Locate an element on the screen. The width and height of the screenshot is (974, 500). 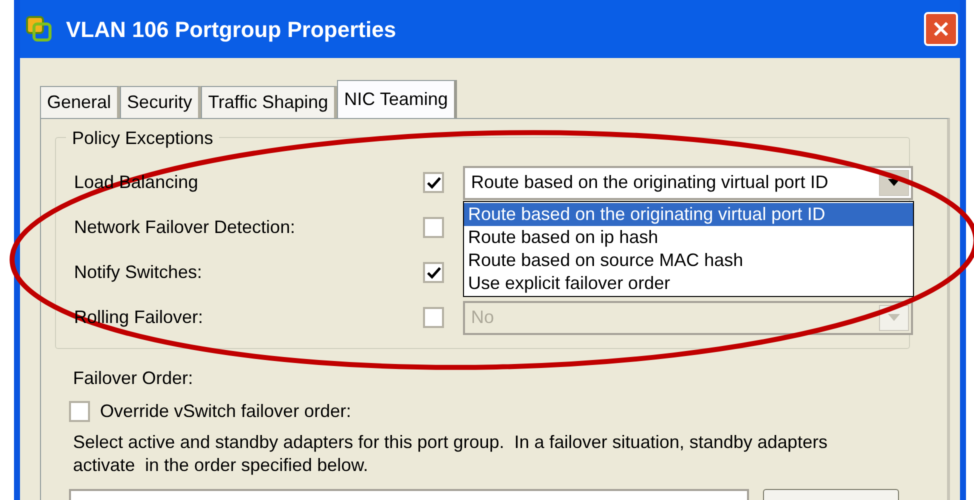
section-label: Failover Order: is located at coordinates (133, 378).